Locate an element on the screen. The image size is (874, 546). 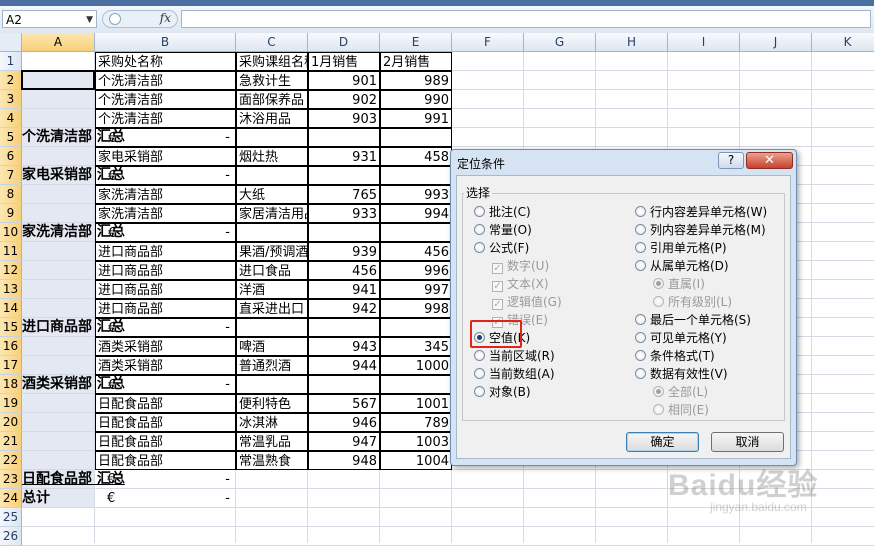
row-header-18: 18 is located at coordinates (11, 384).